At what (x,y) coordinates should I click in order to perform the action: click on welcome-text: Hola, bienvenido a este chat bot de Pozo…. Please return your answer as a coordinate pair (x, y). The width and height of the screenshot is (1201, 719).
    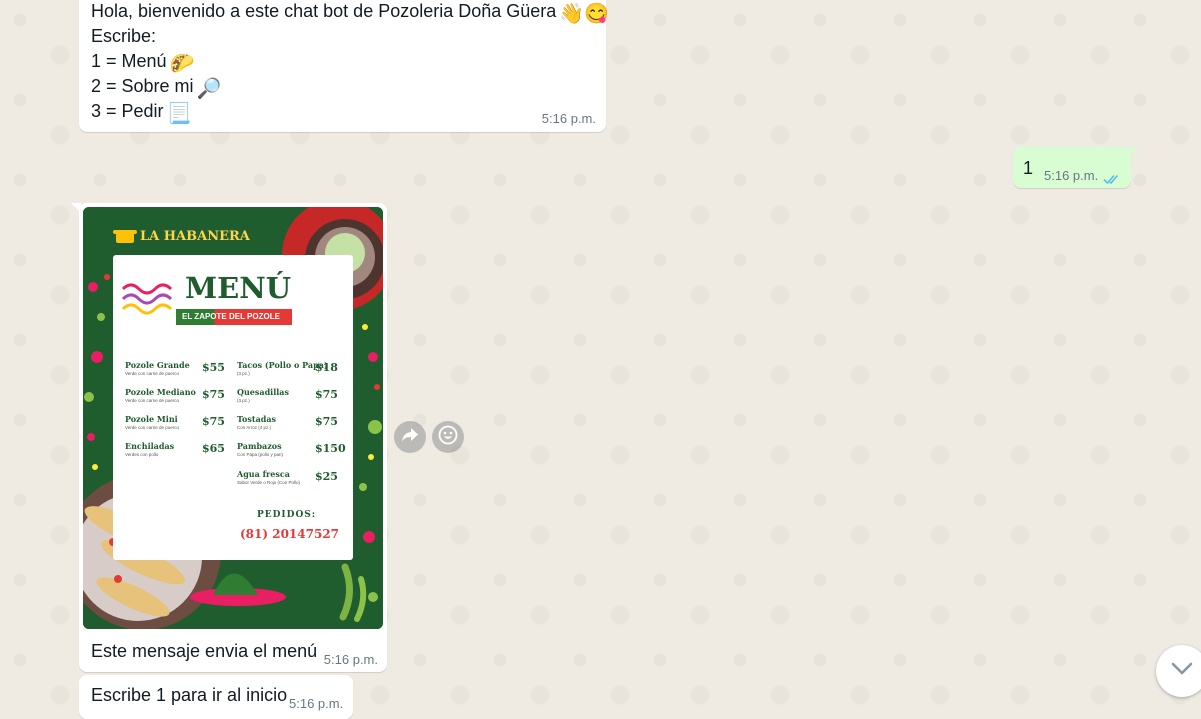
    Looking at the image, I should click on (350, 62).